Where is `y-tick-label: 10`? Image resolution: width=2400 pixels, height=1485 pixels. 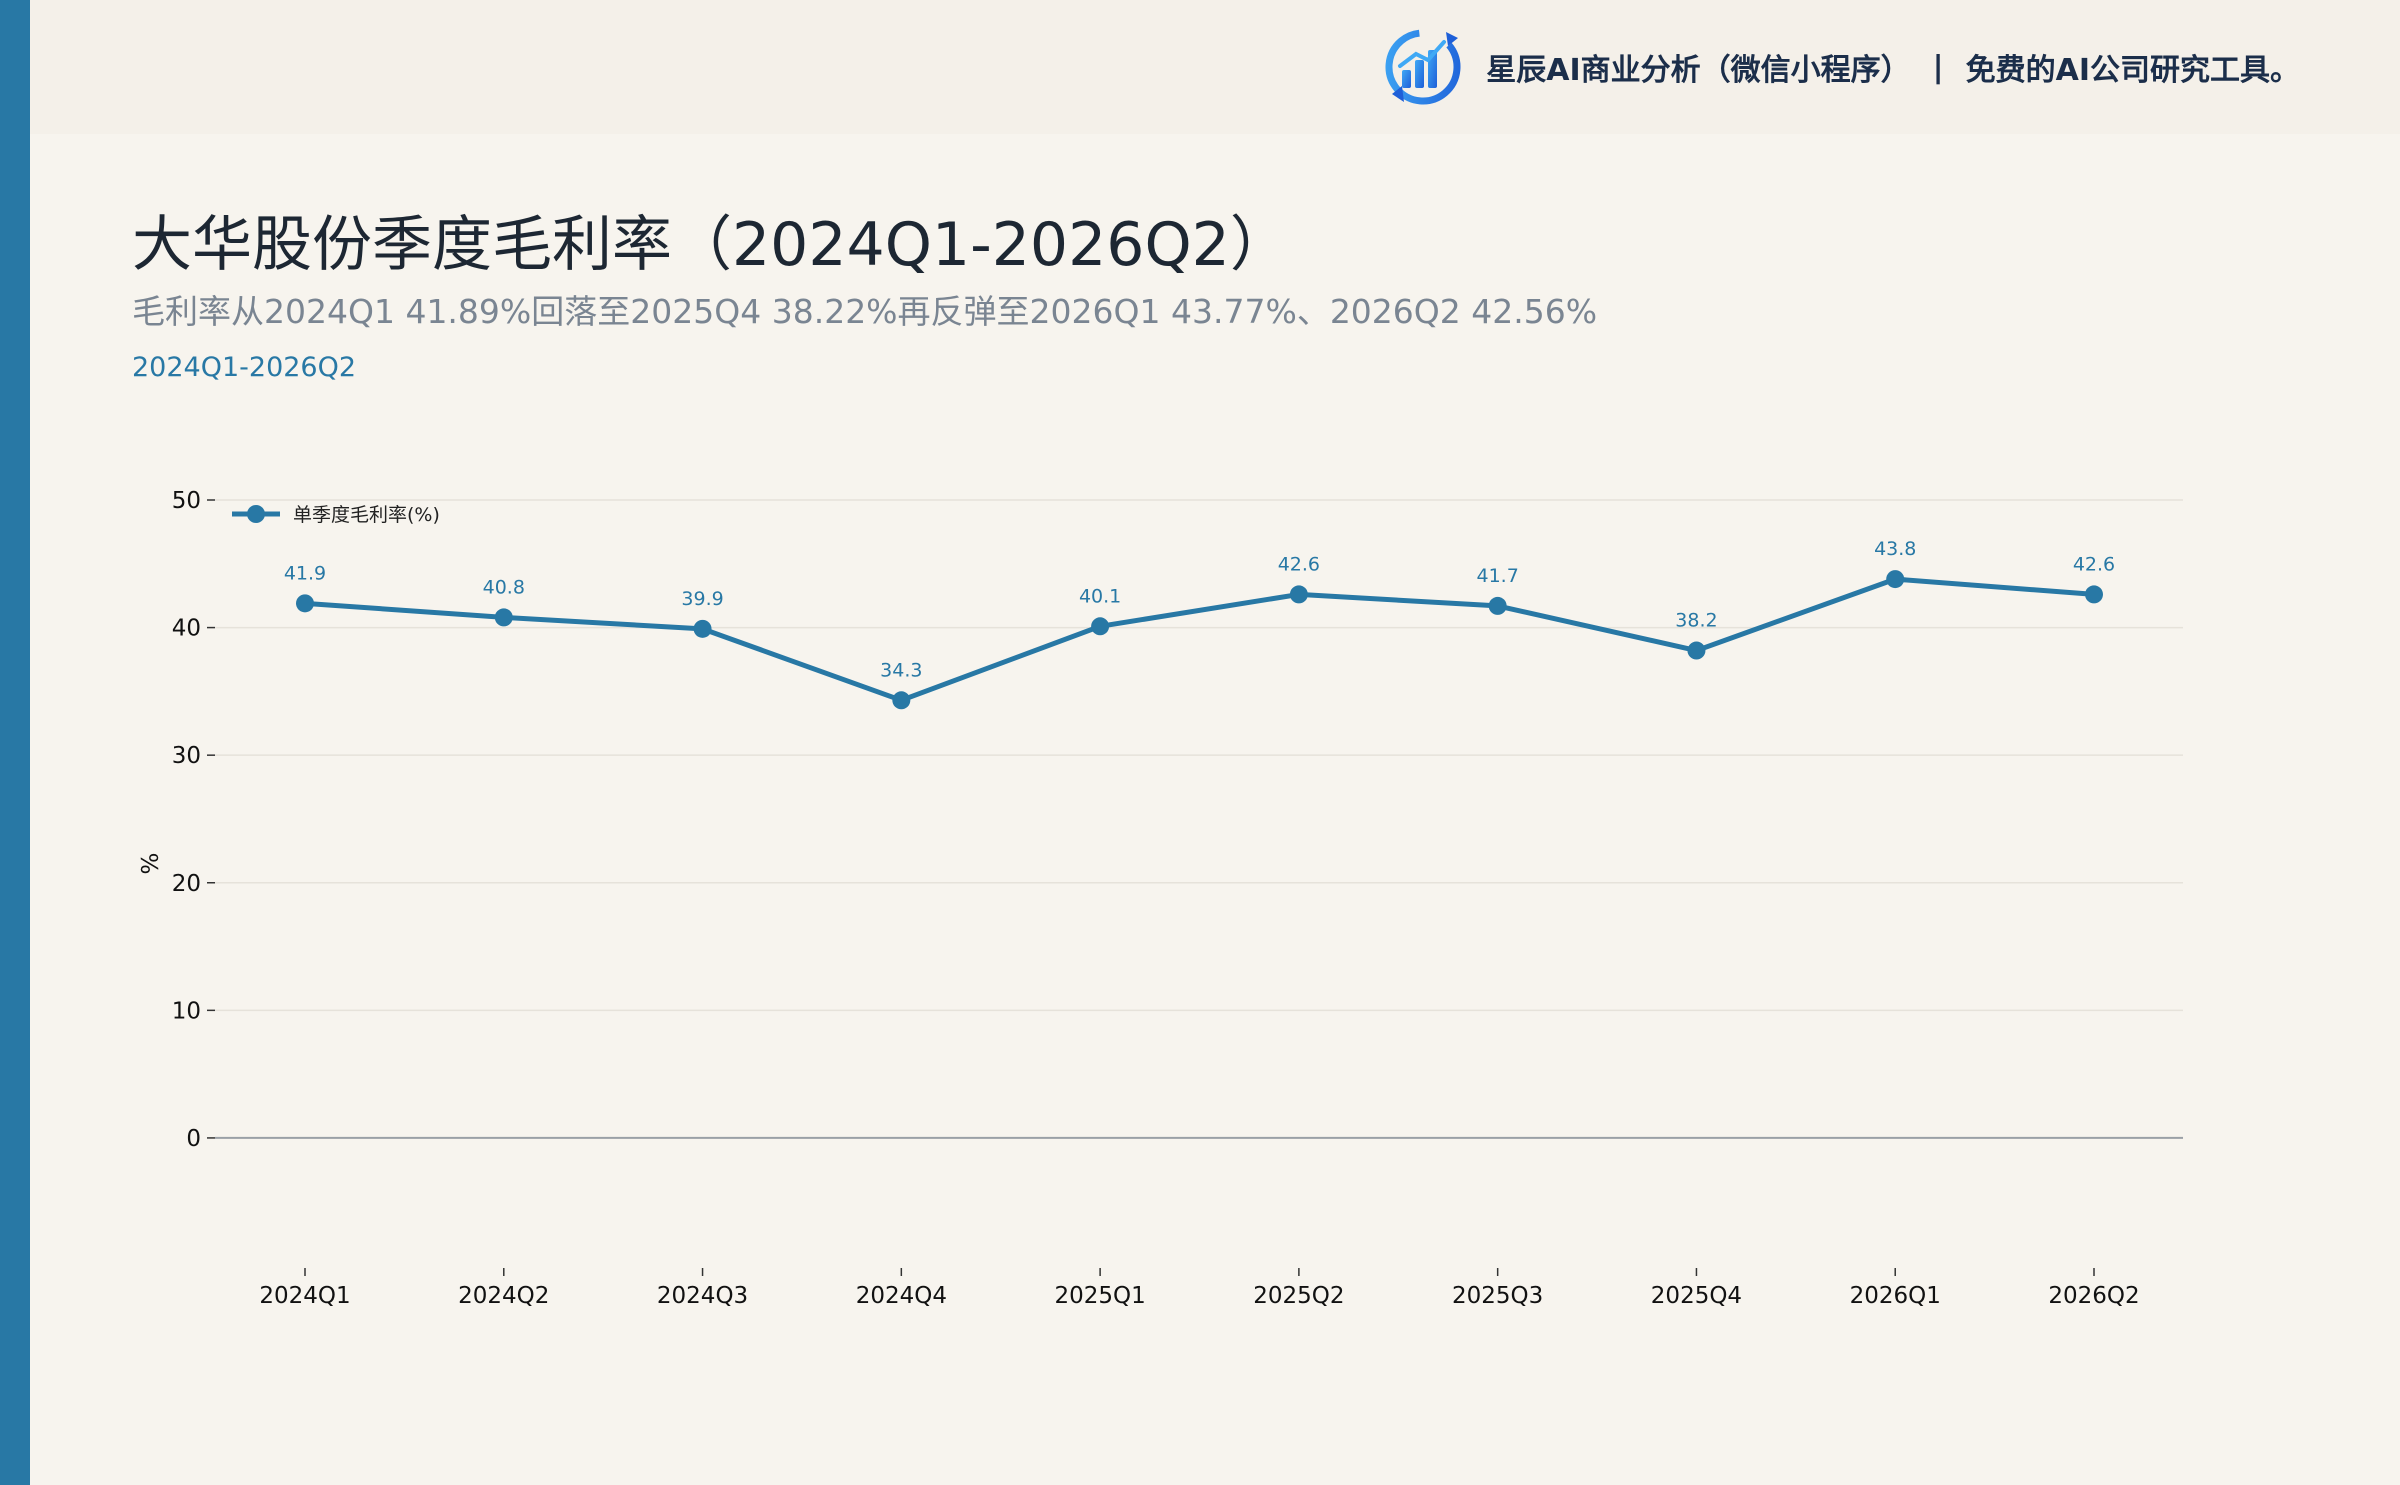
y-tick-label: 10 is located at coordinates (186, 1011).